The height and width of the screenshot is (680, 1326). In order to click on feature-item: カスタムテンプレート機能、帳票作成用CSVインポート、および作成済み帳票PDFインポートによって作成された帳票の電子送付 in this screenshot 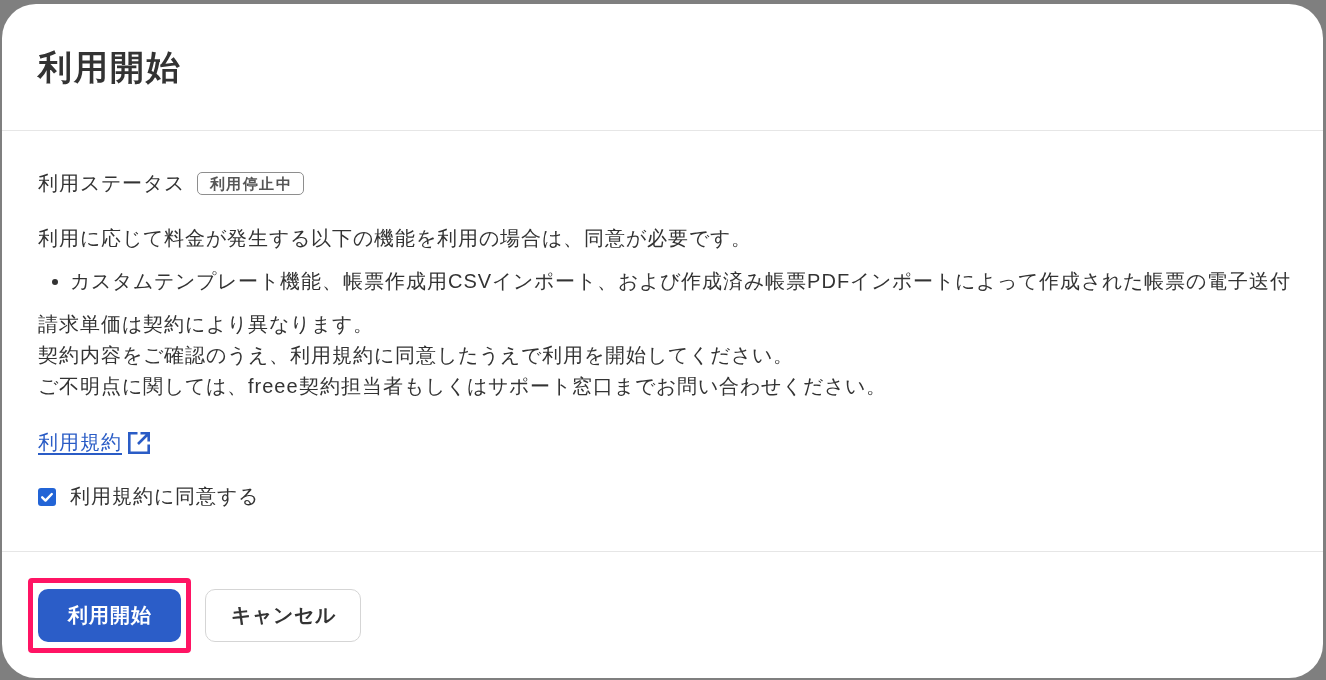, I will do `click(681, 281)`.